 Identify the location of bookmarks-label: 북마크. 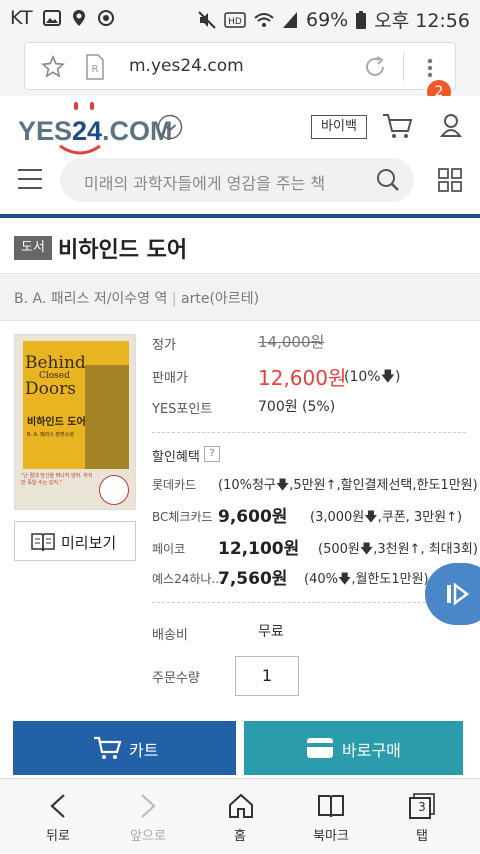
(331, 836).